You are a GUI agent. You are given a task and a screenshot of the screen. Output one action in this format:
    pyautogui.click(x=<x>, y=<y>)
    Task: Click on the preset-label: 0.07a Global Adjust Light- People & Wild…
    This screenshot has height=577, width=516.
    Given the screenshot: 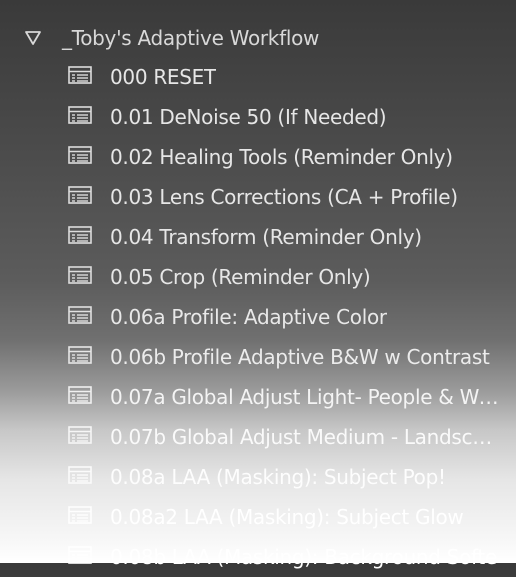 What is the action you would take?
    pyautogui.click(x=306, y=397)
    